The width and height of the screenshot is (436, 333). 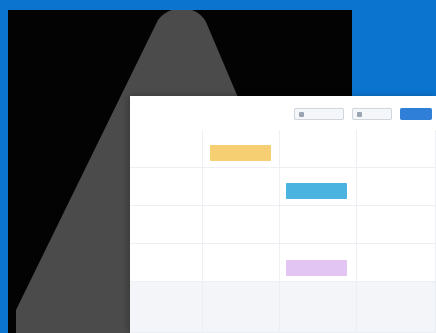 I want to click on month-view-button, so click(x=319, y=114).